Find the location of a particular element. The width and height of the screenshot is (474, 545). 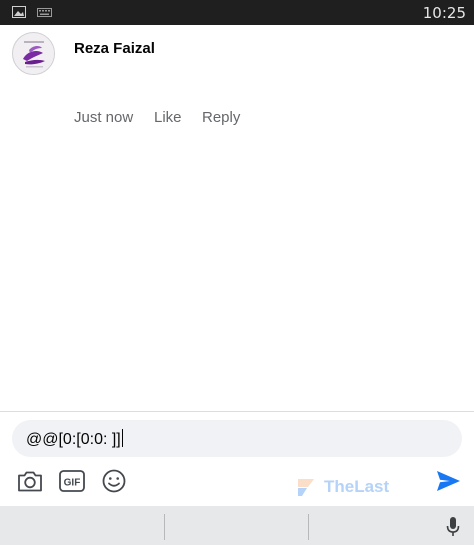

send-icon is located at coordinates (448, 481).